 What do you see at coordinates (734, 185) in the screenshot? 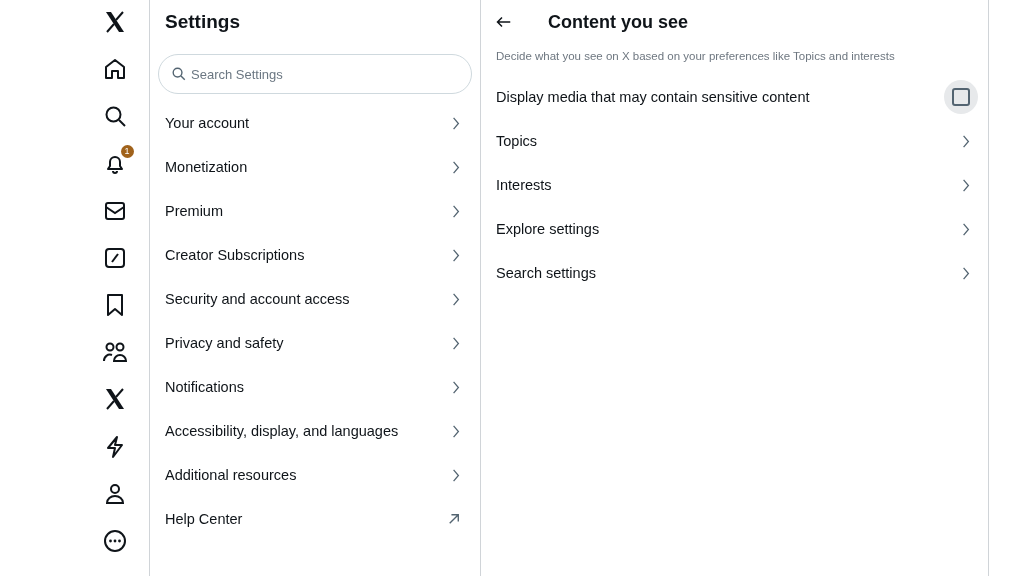
I see `content-setting-row: Interests` at bounding box center [734, 185].